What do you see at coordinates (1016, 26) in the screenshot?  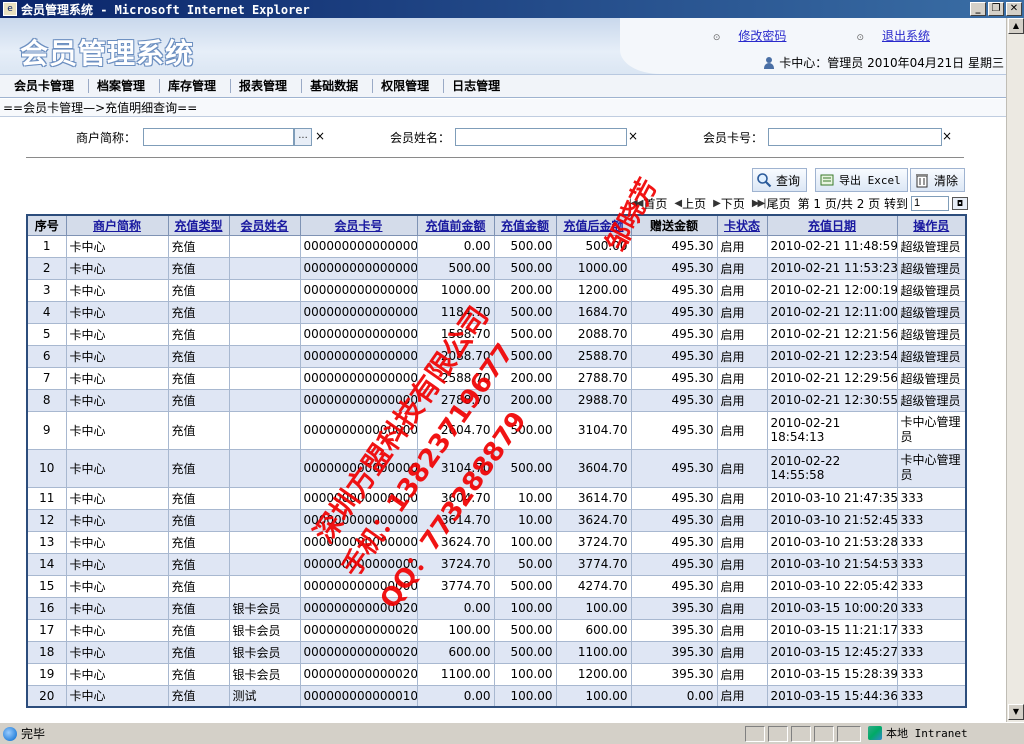 I see `scroll-up-icon: ▲` at bounding box center [1016, 26].